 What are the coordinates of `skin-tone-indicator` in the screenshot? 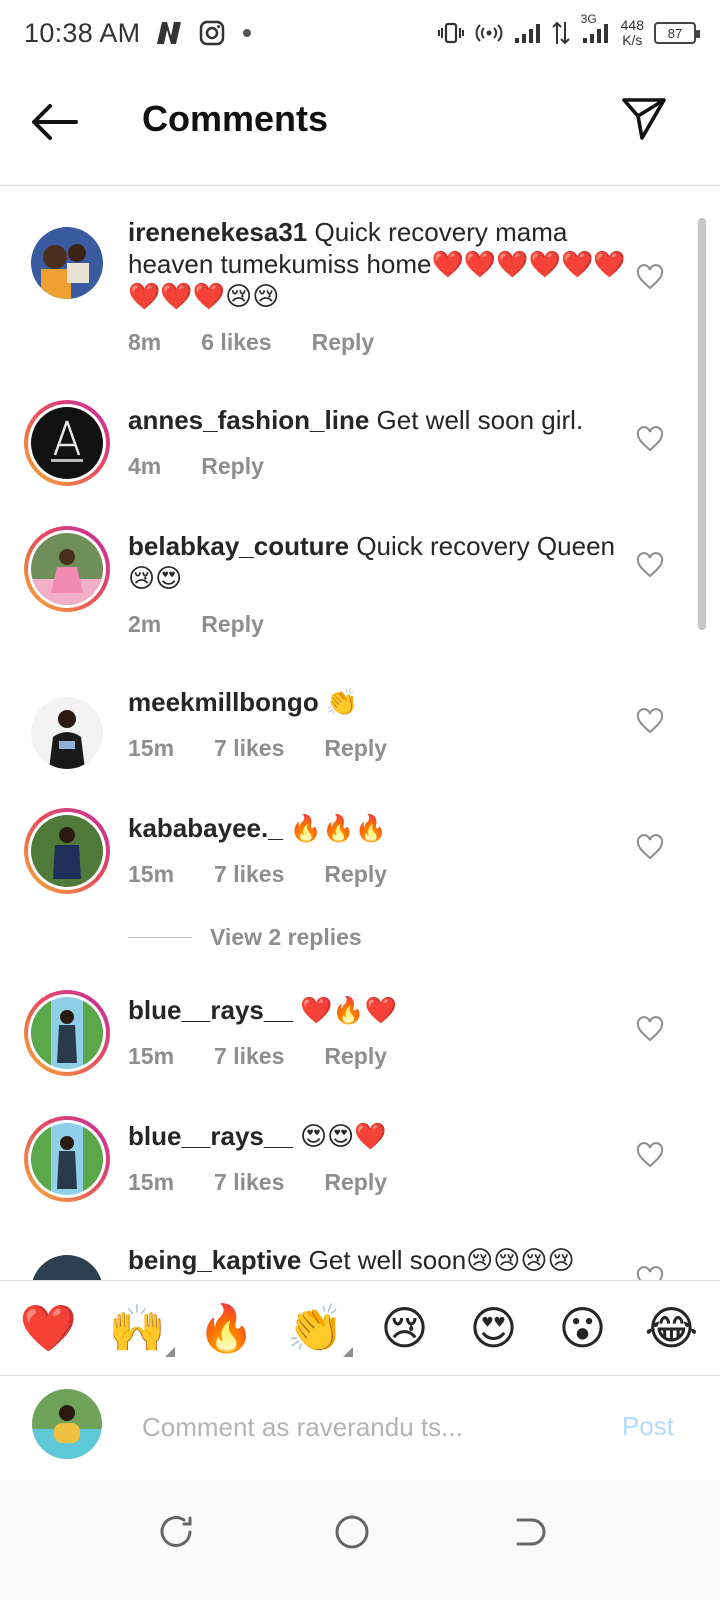 It's located at (347, 1352).